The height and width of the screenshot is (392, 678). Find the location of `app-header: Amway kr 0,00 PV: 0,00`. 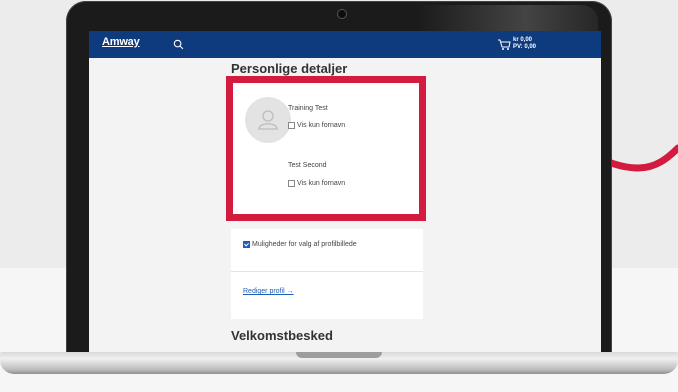

app-header: Amway kr 0,00 PV: 0,00 is located at coordinates (345, 44).